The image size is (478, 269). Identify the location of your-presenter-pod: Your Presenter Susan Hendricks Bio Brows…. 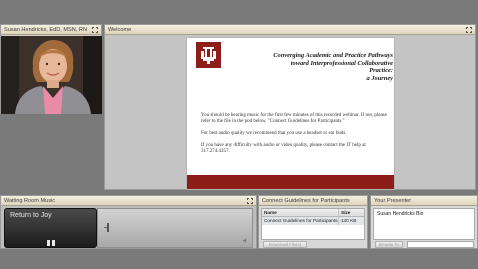
(424, 222).